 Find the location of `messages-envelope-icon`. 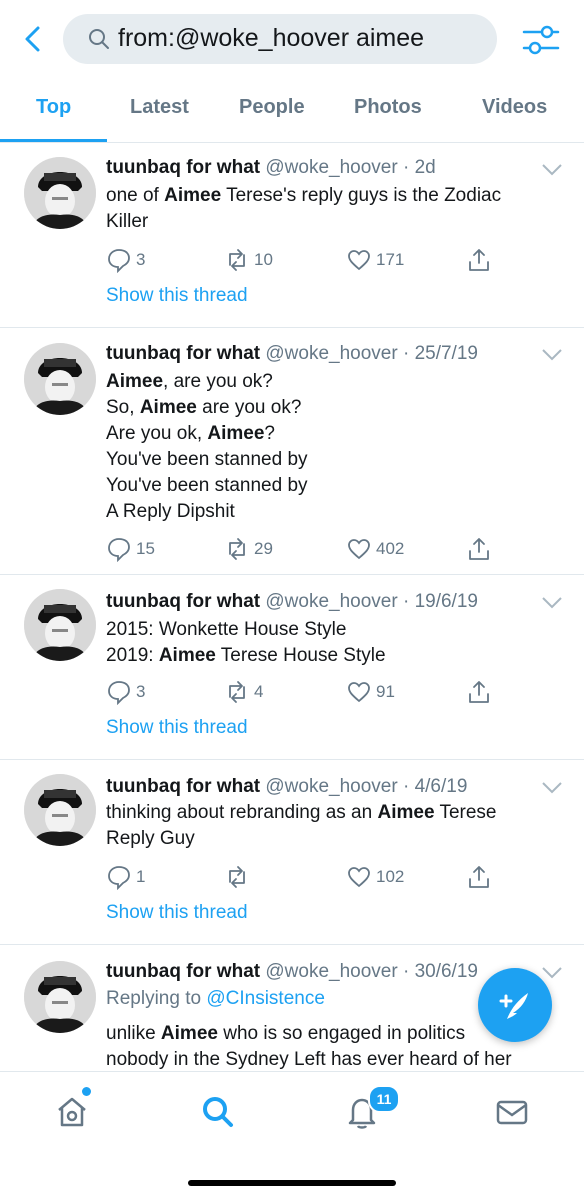

messages-envelope-icon is located at coordinates (512, 1112).